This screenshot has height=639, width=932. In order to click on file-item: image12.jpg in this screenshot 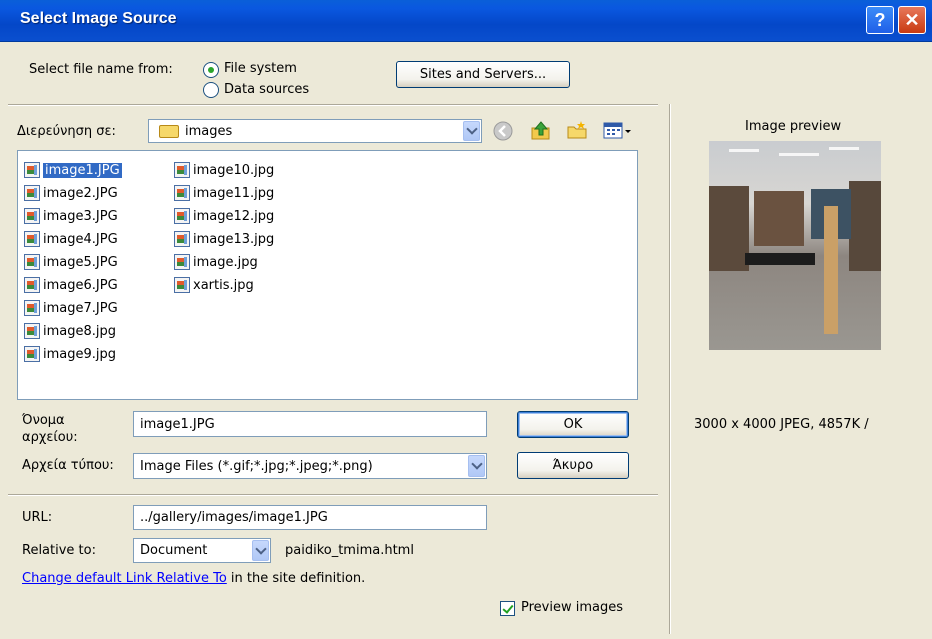, I will do `click(224, 216)`.